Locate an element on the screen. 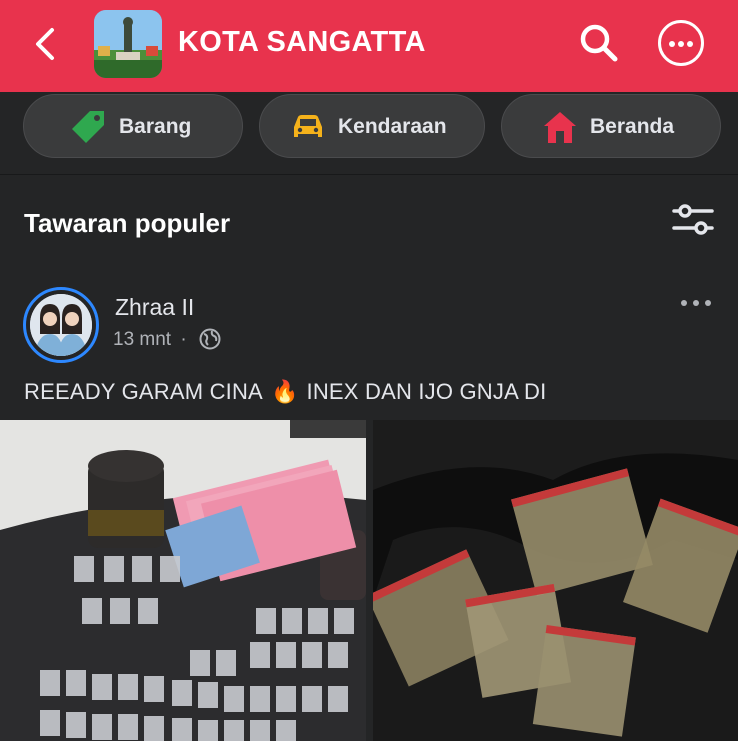  chip-kendaraan: Kendaraan is located at coordinates (372, 126).